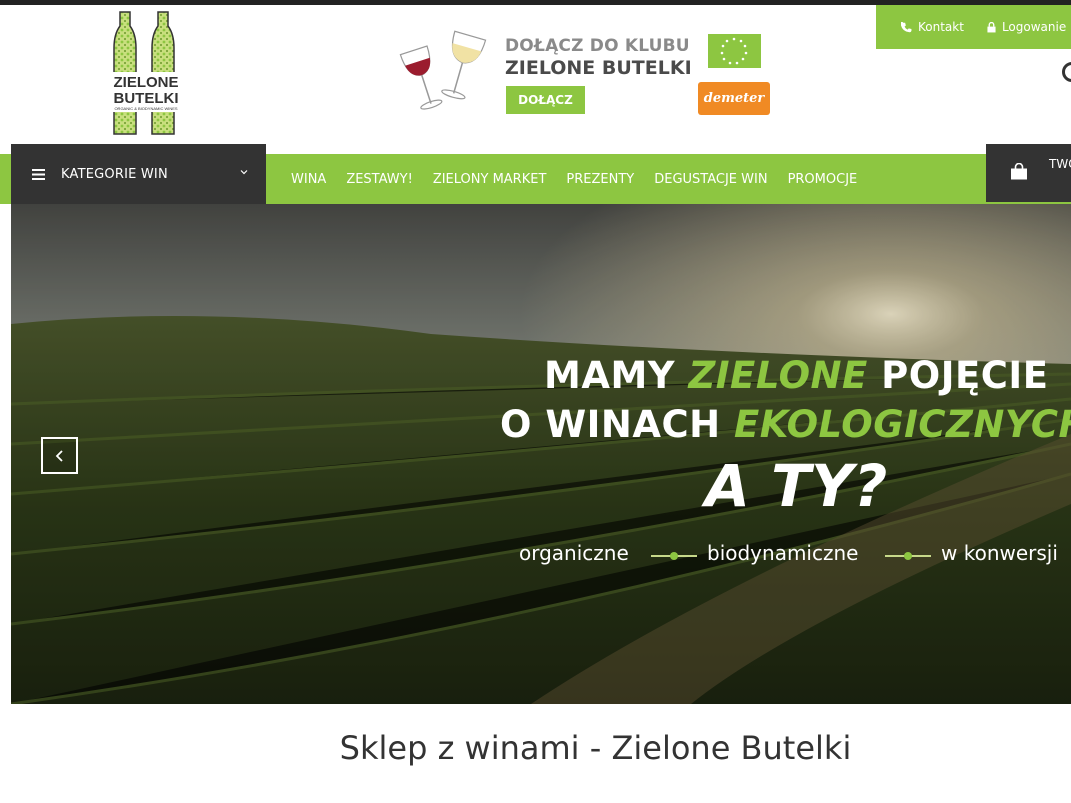 The height and width of the screenshot is (803, 1071). What do you see at coordinates (796, 375) in the screenshot?
I see `hero-line-1: MAMY ZIELONE POJĘCIE` at bounding box center [796, 375].